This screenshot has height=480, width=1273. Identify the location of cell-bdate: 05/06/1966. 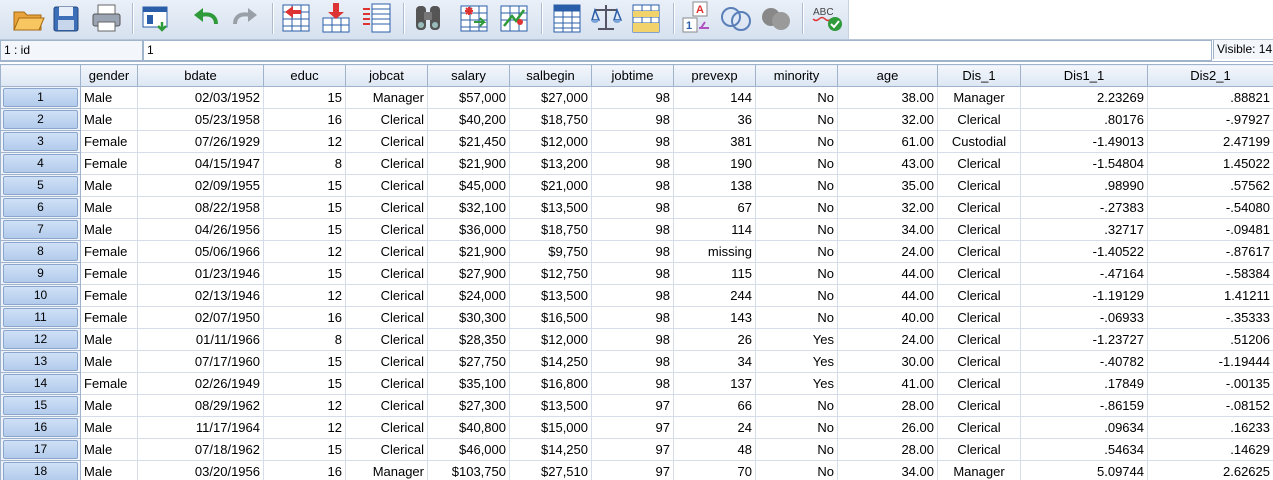
(200, 251).